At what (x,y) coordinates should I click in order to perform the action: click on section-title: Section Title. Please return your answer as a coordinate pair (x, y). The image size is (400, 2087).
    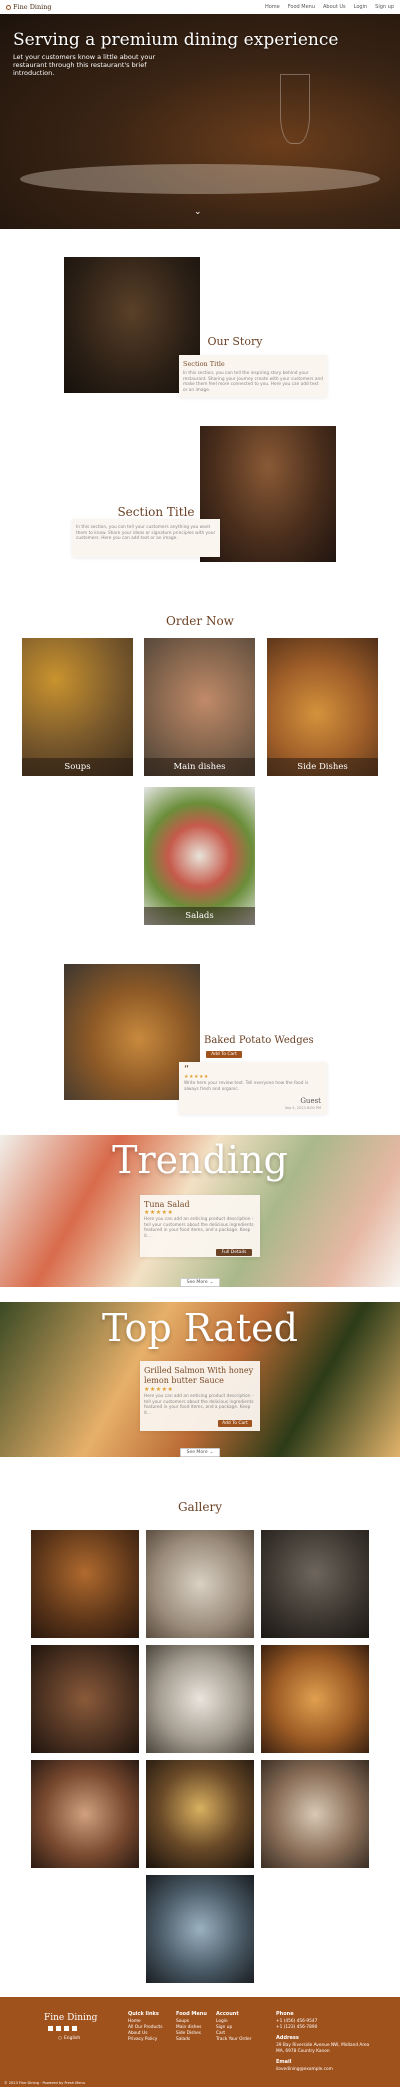
    Looking at the image, I should click on (156, 512).